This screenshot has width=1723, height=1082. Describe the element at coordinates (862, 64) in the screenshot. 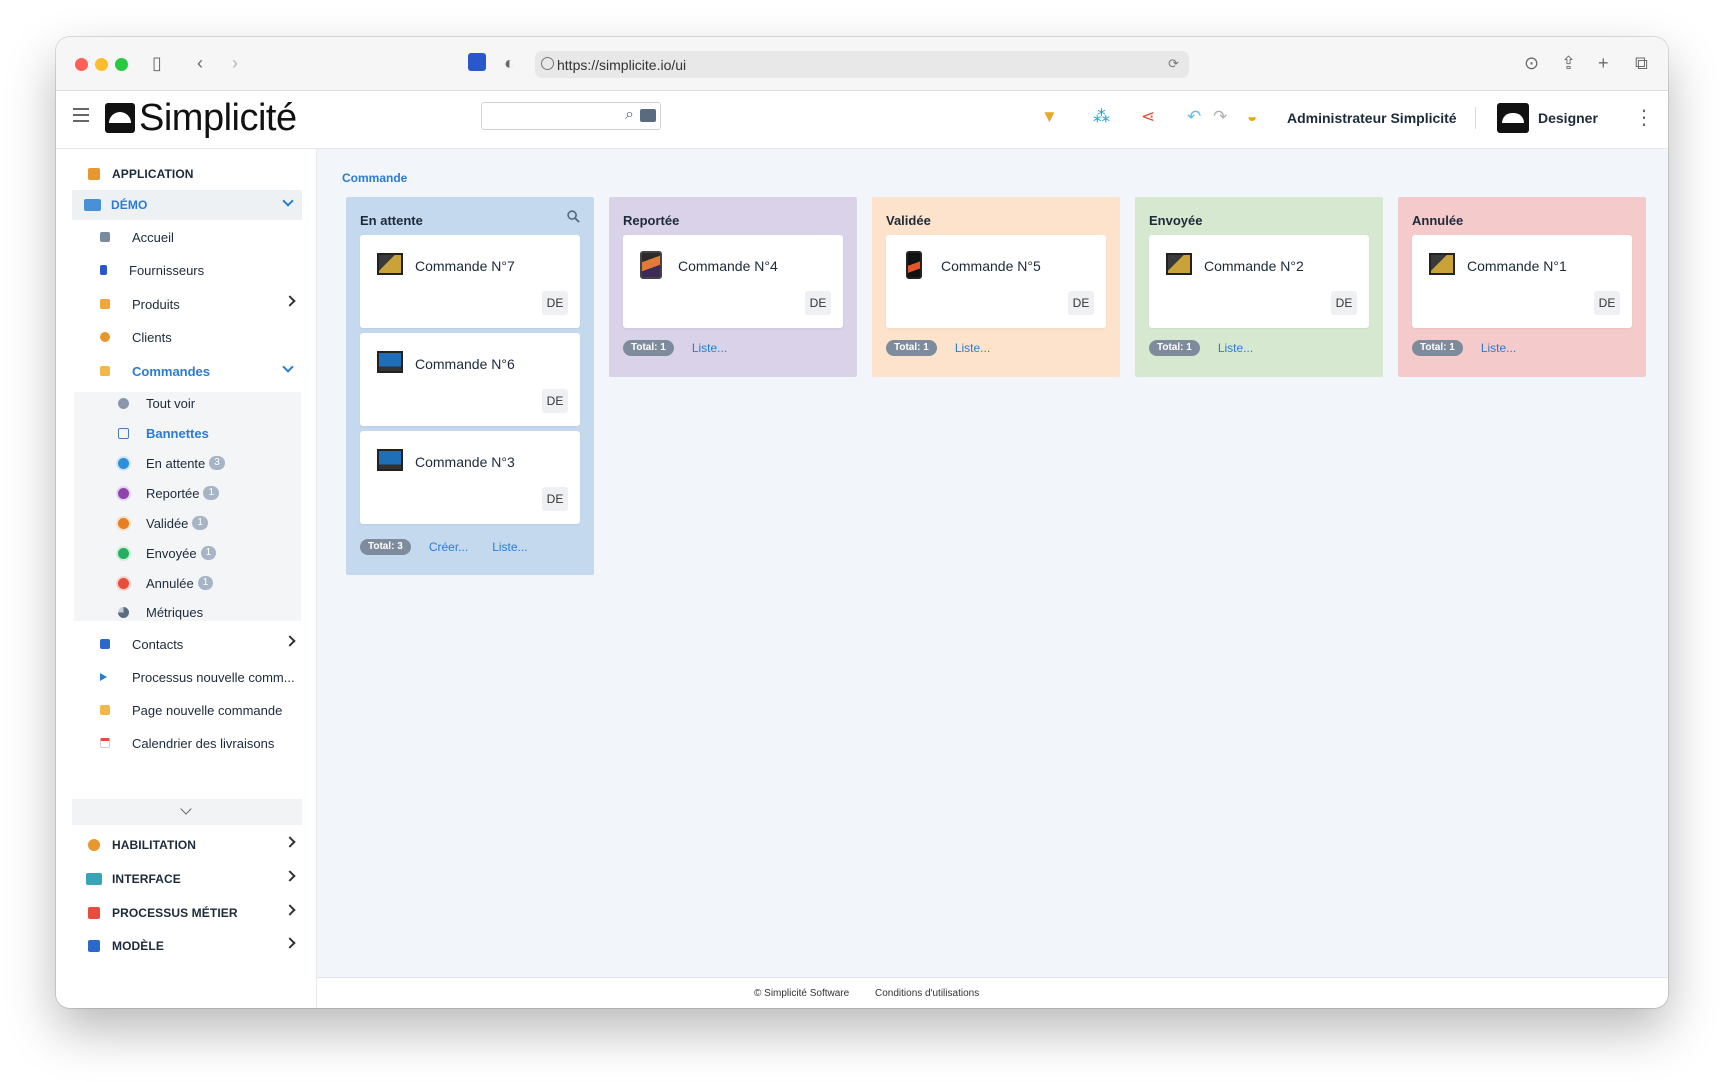

I see `address-bar: https://simplicite.io/ui ⟳` at that location.